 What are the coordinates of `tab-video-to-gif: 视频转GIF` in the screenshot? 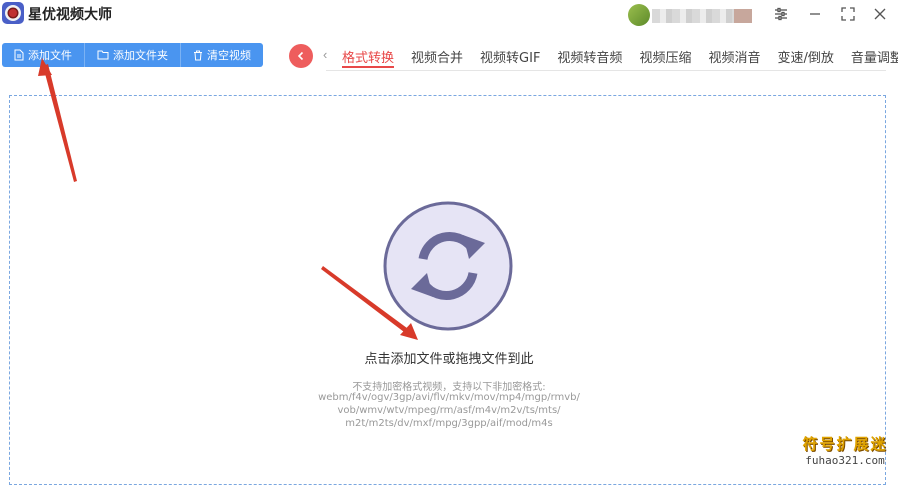 It's located at (510, 57).